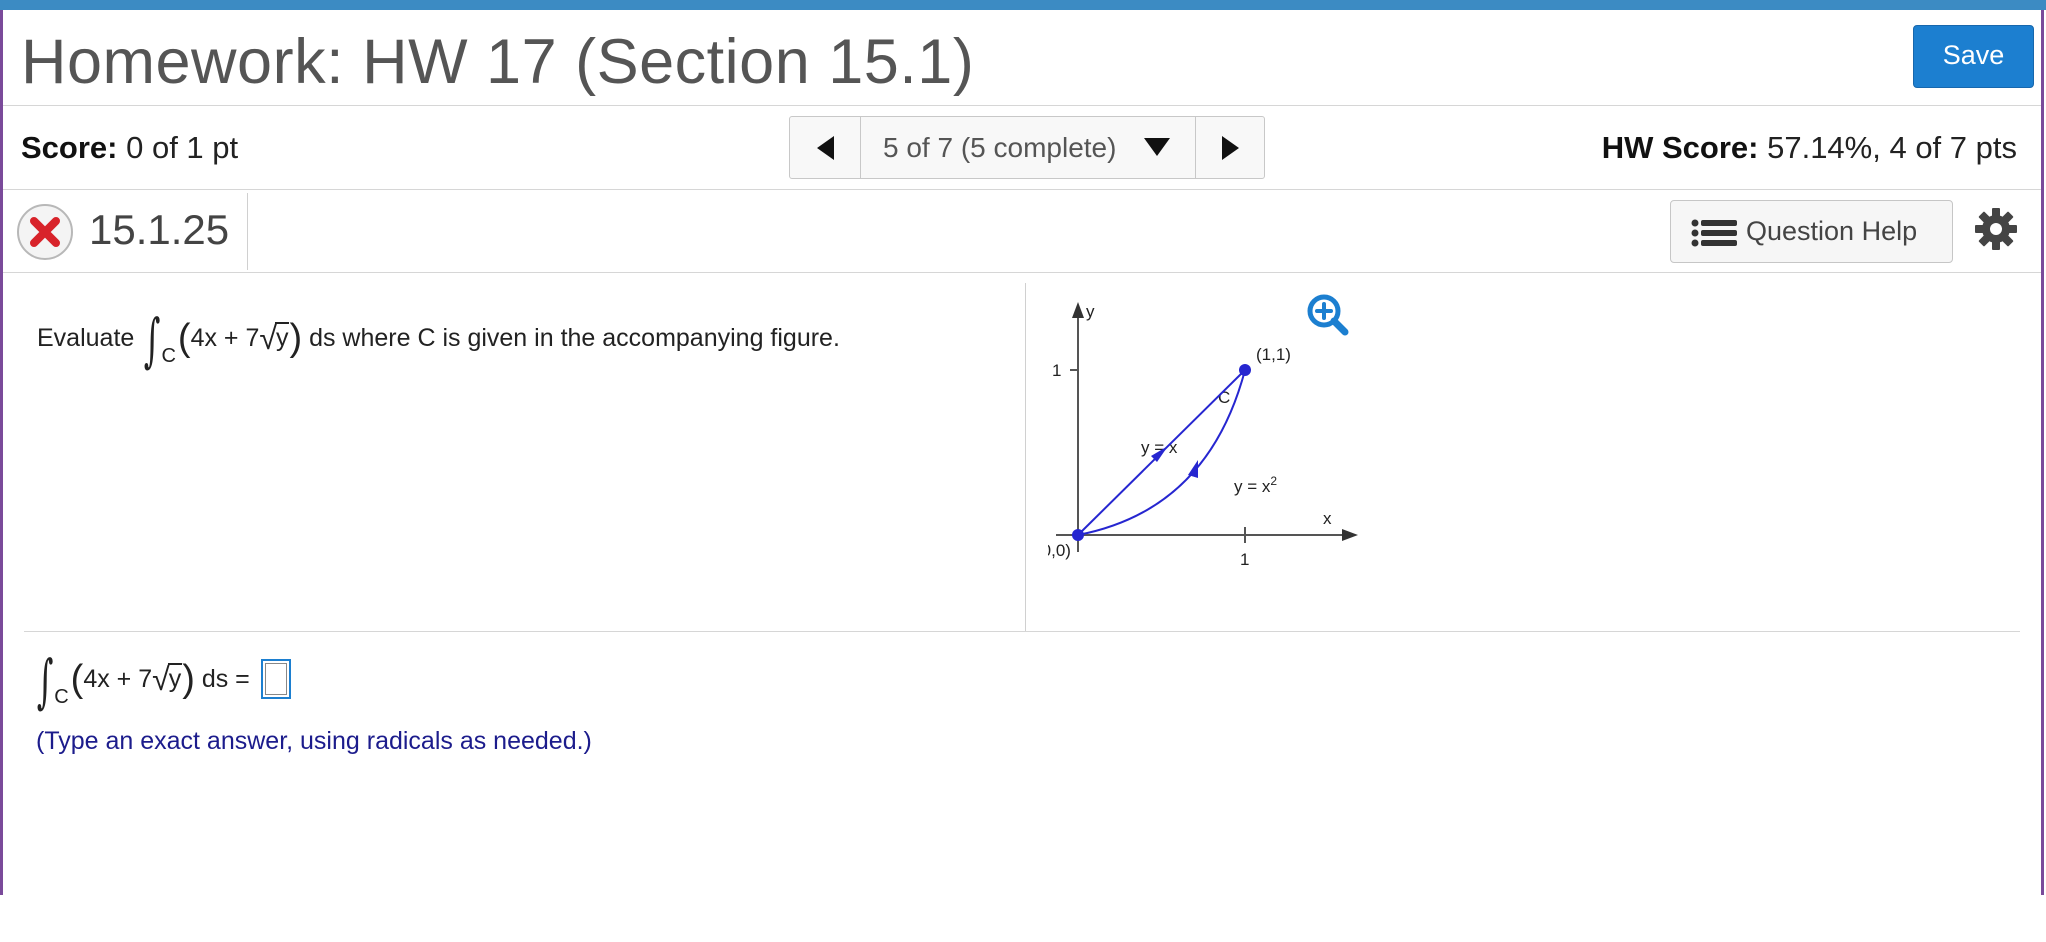  I want to click on page-bottom, so click(1023, 918).